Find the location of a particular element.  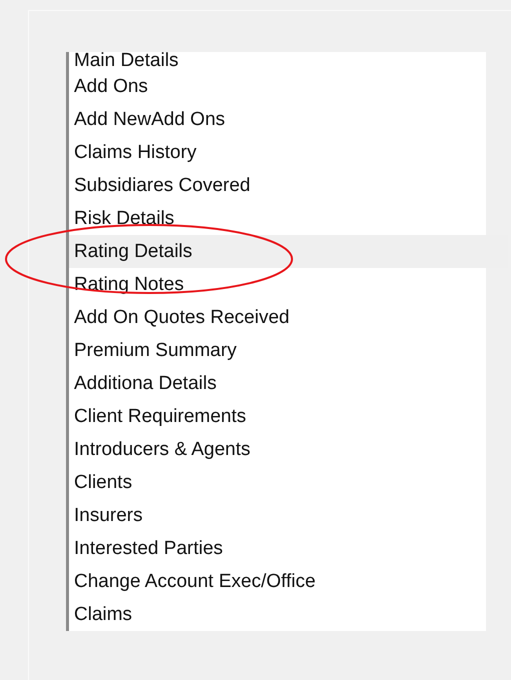

menu-item: Claims is located at coordinates (277, 614).